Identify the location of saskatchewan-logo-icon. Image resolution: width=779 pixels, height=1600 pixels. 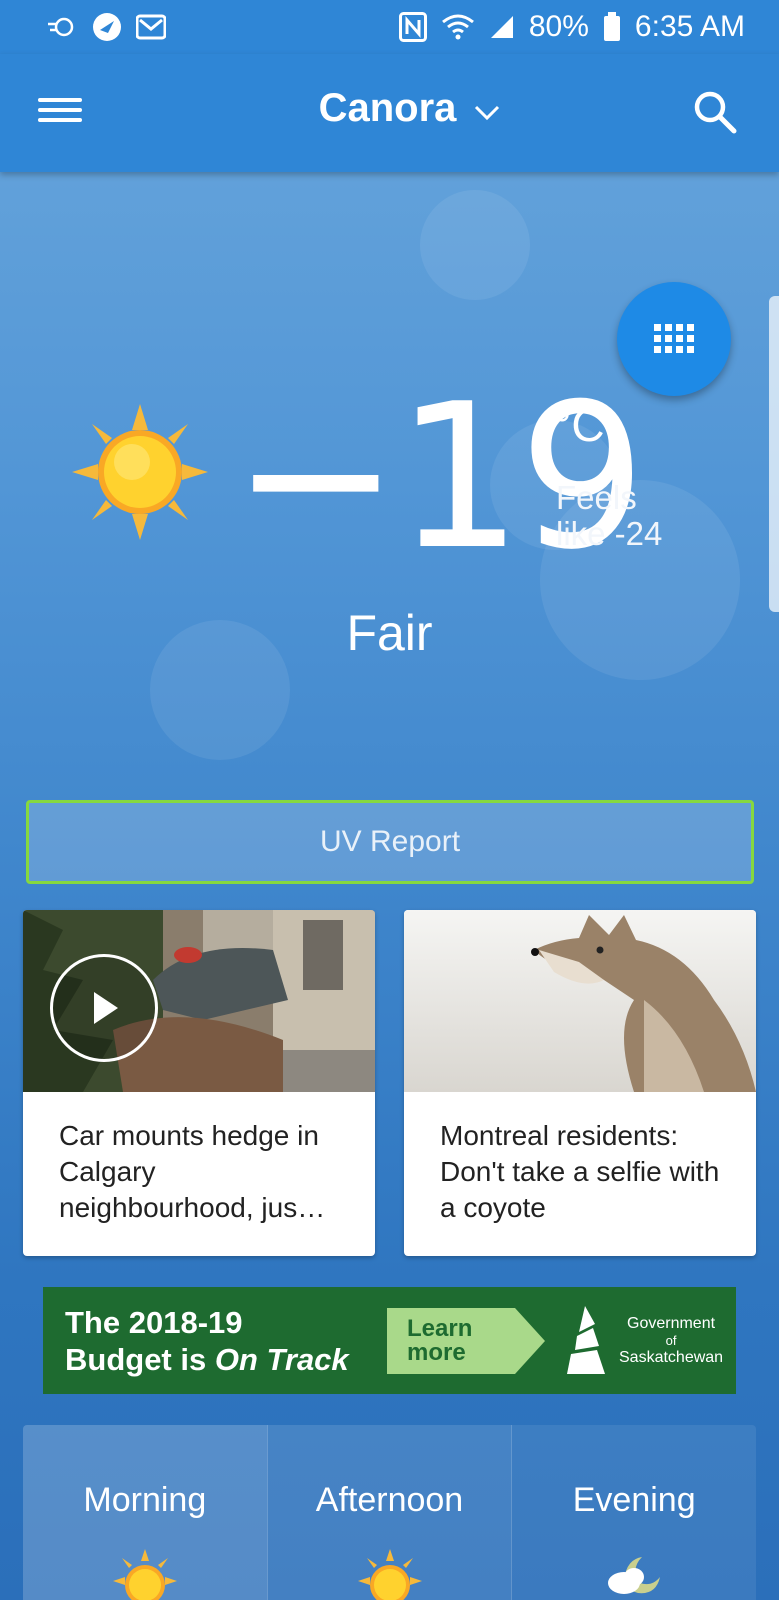
(586, 1339).